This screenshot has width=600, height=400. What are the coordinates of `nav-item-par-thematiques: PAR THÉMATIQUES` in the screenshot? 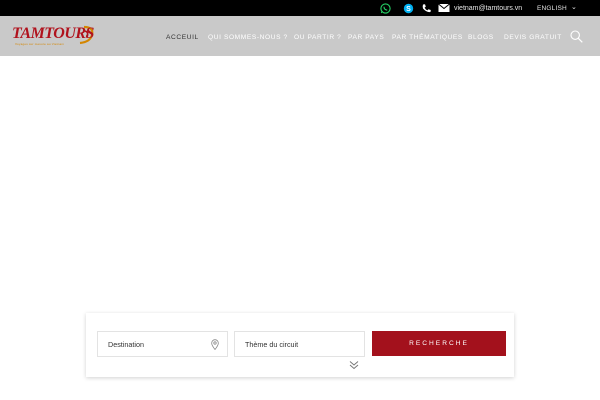 It's located at (427, 37).